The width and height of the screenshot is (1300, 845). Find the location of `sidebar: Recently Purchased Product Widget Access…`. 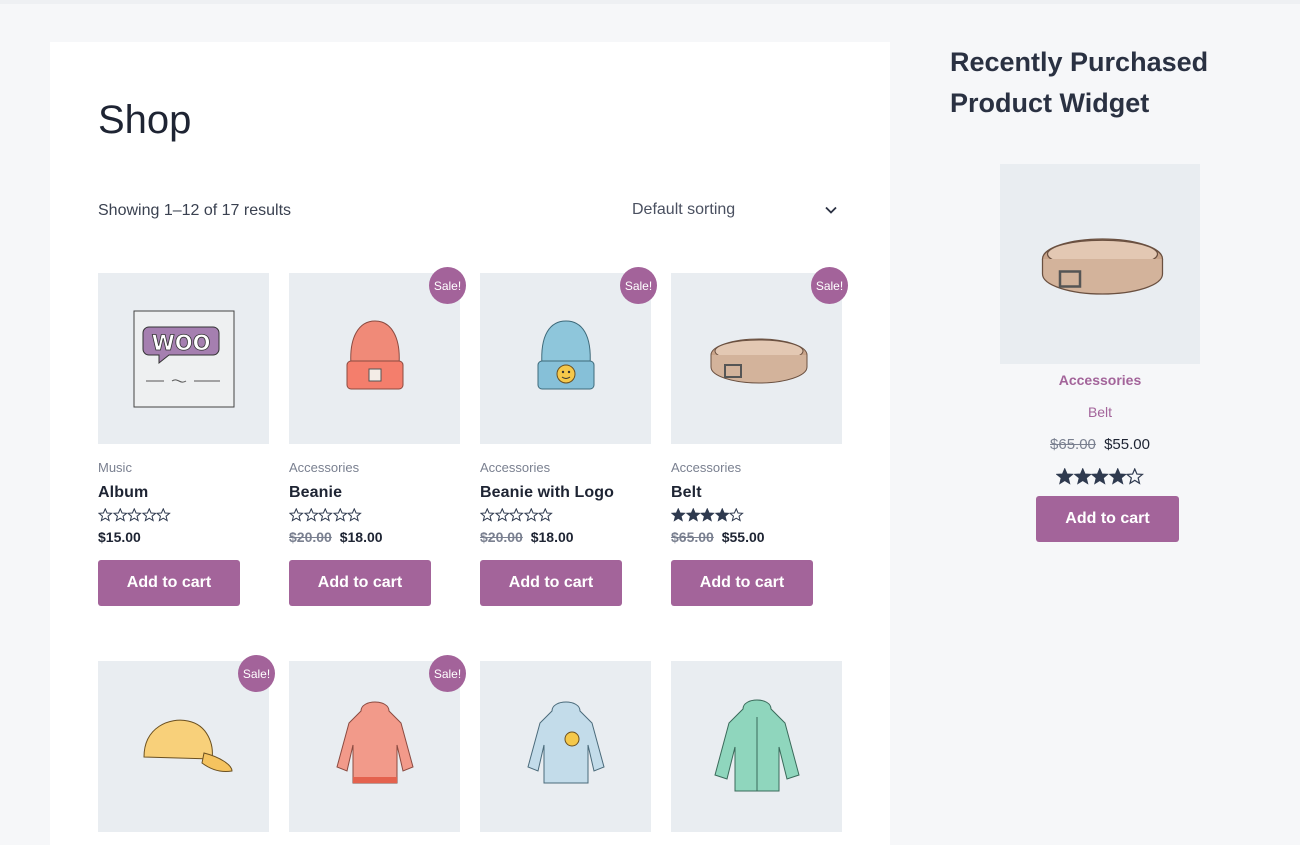

sidebar: Recently Purchased Product Widget Access… is located at coordinates (1100, 292).